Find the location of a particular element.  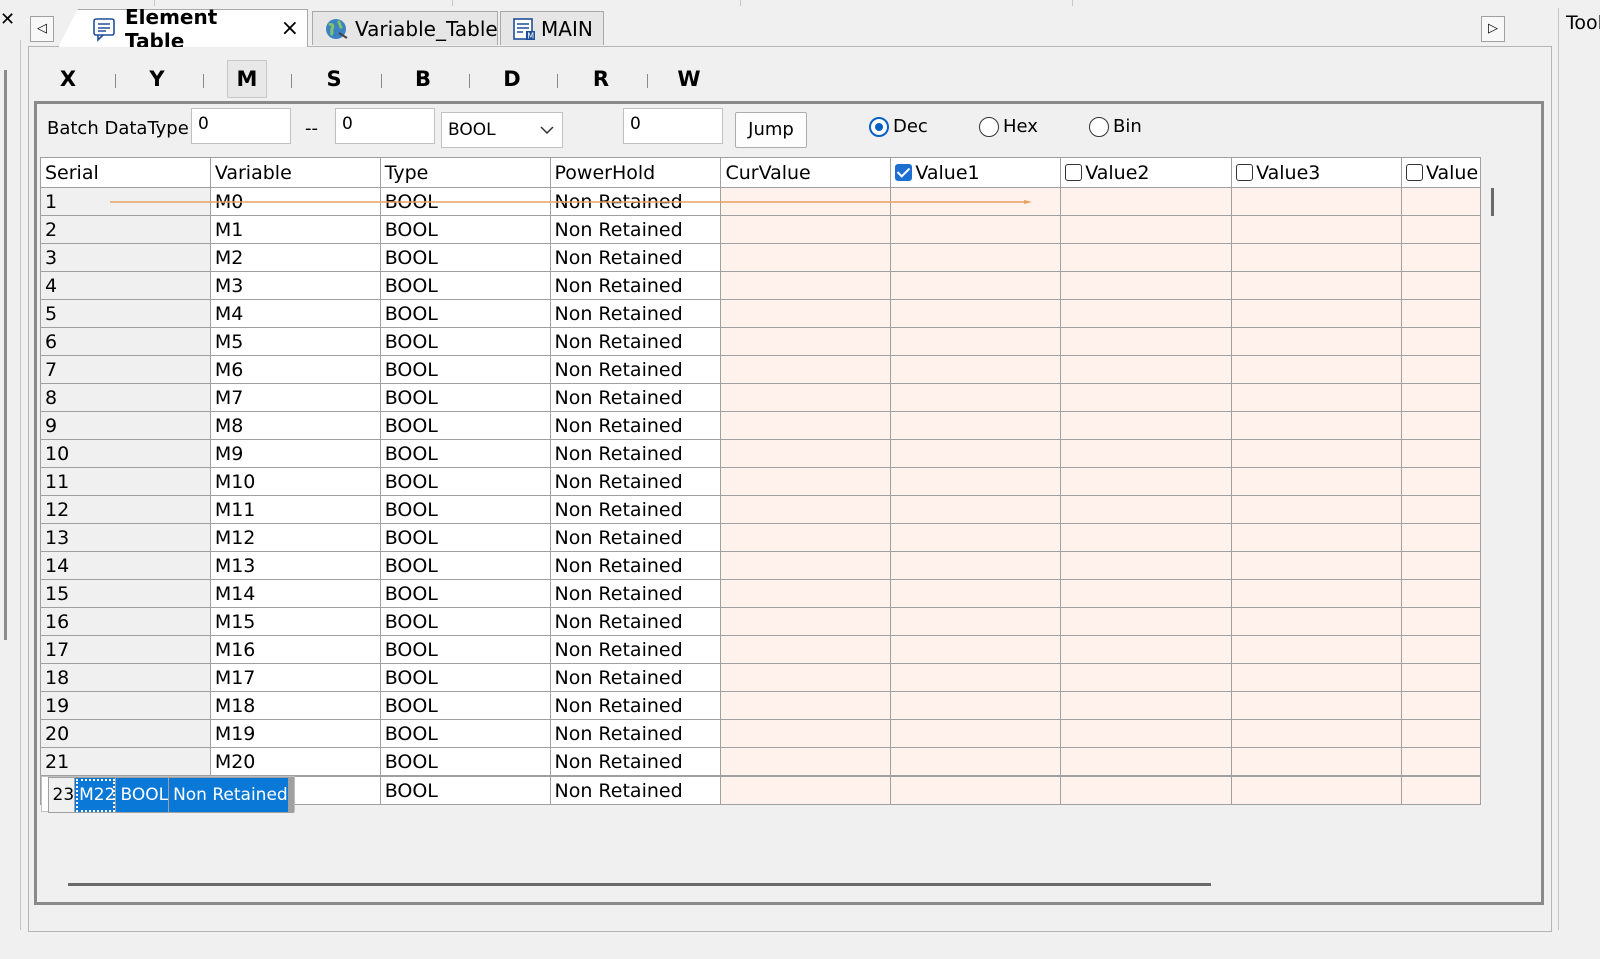

variable-cell: M10 is located at coordinates (295, 481).